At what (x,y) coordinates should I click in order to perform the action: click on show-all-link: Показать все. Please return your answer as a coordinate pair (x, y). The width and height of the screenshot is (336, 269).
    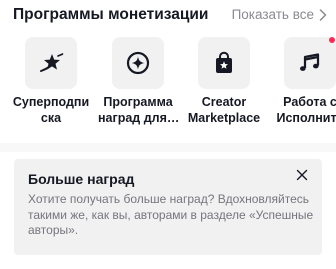
    Looking at the image, I should click on (279, 14).